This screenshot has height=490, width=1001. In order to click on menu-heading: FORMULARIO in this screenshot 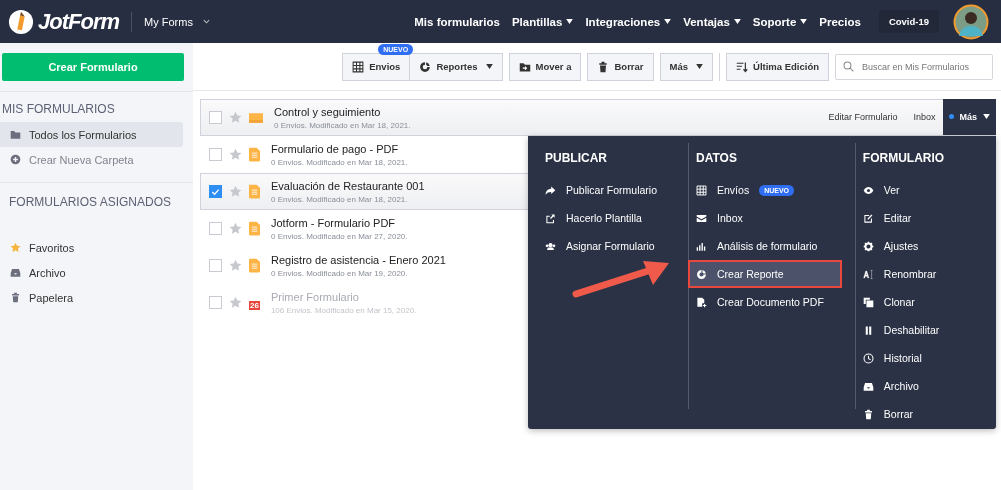, I will do `click(903, 158)`.